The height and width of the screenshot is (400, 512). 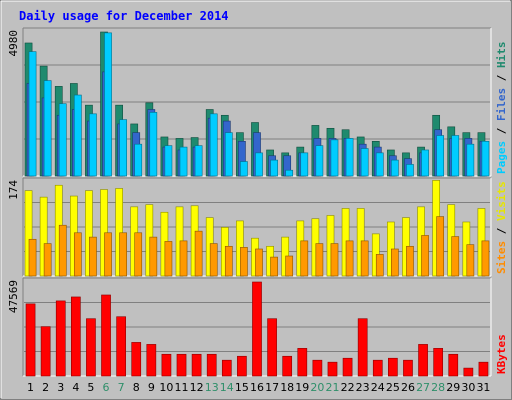 I want to click on x-tick-label: 20, so click(x=317, y=387).